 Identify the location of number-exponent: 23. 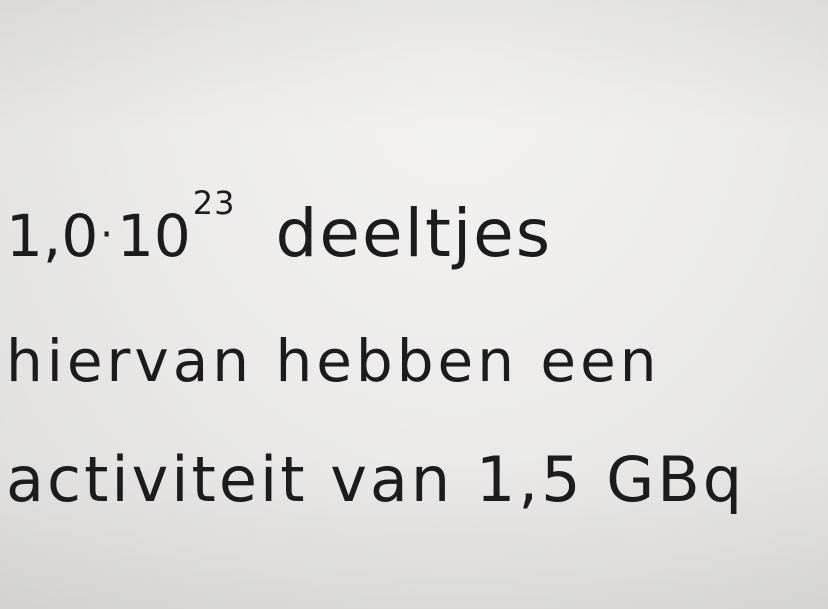
(214, 203).